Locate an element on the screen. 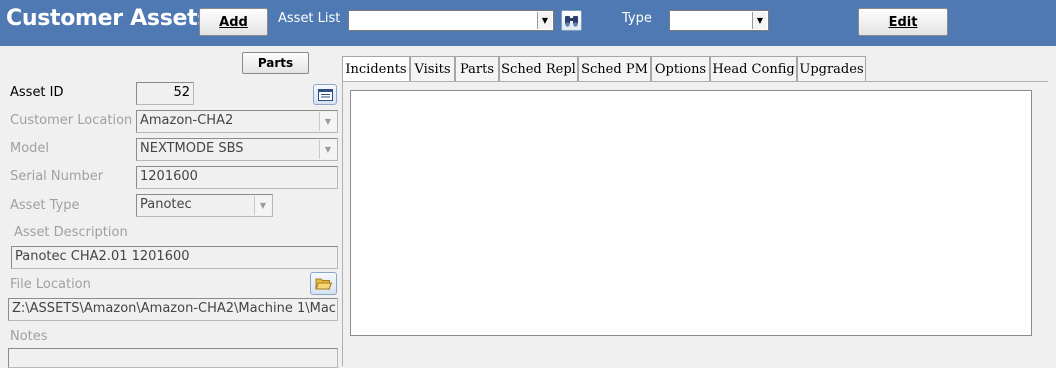 This screenshot has height=368, width=1056. asset-id-label: Asset ID is located at coordinates (37, 92).